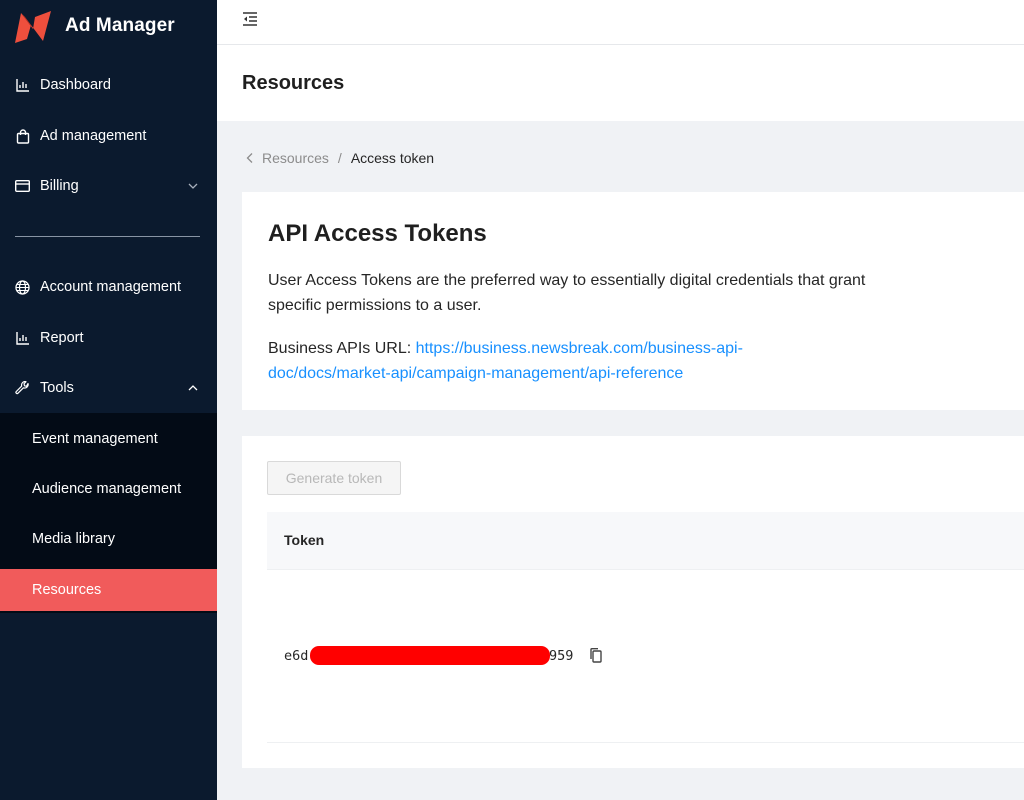 The width and height of the screenshot is (1024, 800). What do you see at coordinates (93, 136) in the screenshot?
I see `sidebar-item-label: Ad management` at bounding box center [93, 136].